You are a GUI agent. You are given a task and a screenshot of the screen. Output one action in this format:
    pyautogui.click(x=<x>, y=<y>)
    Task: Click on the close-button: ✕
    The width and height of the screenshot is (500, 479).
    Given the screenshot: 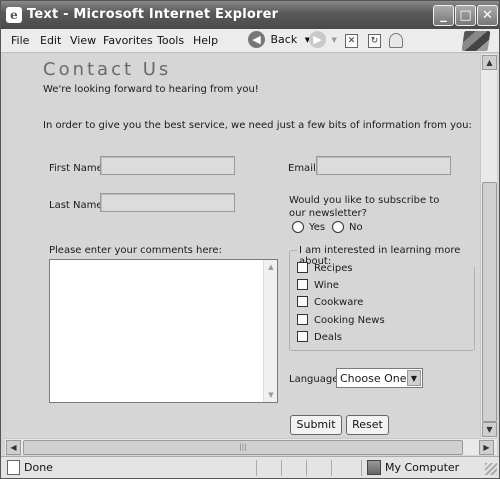 What is the action you would take?
    pyautogui.click(x=487, y=15)
    